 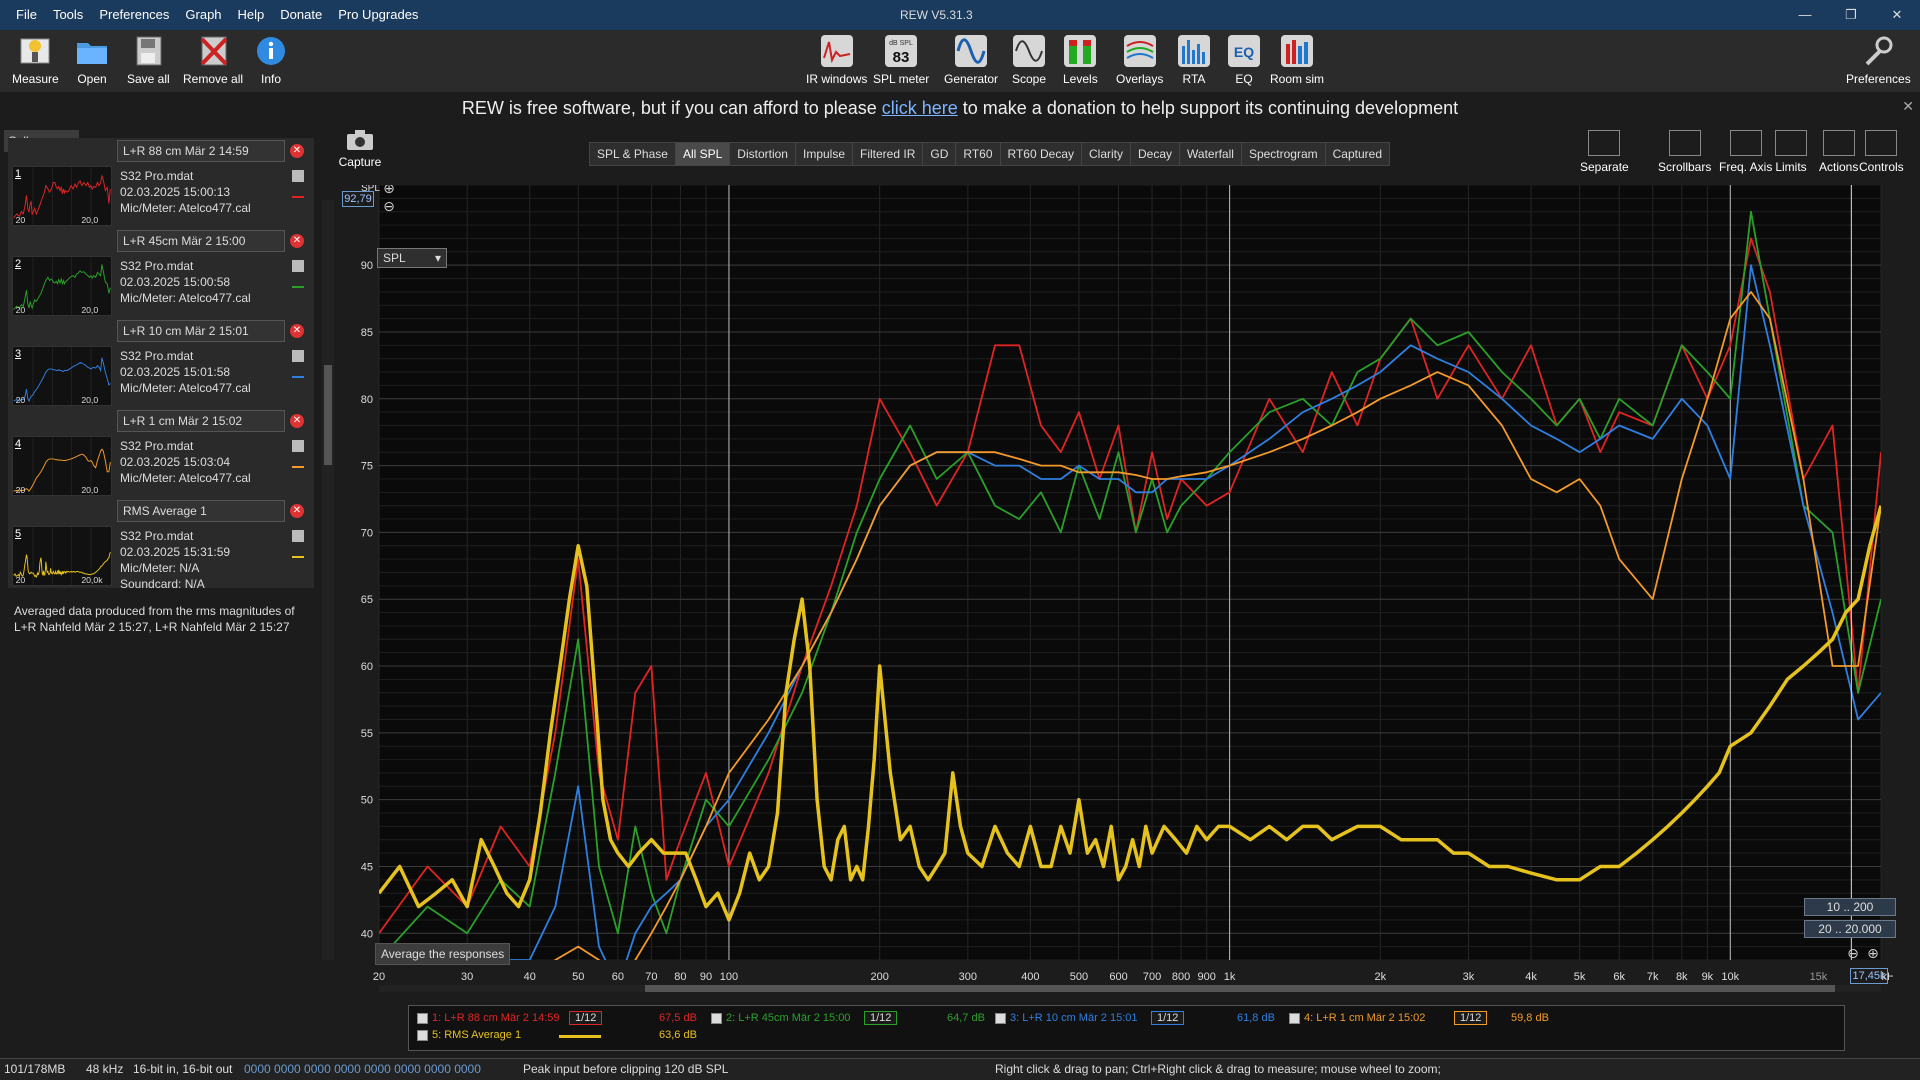 I want to click on eq-button: EQ EQ, so click(x=1244, y=60).